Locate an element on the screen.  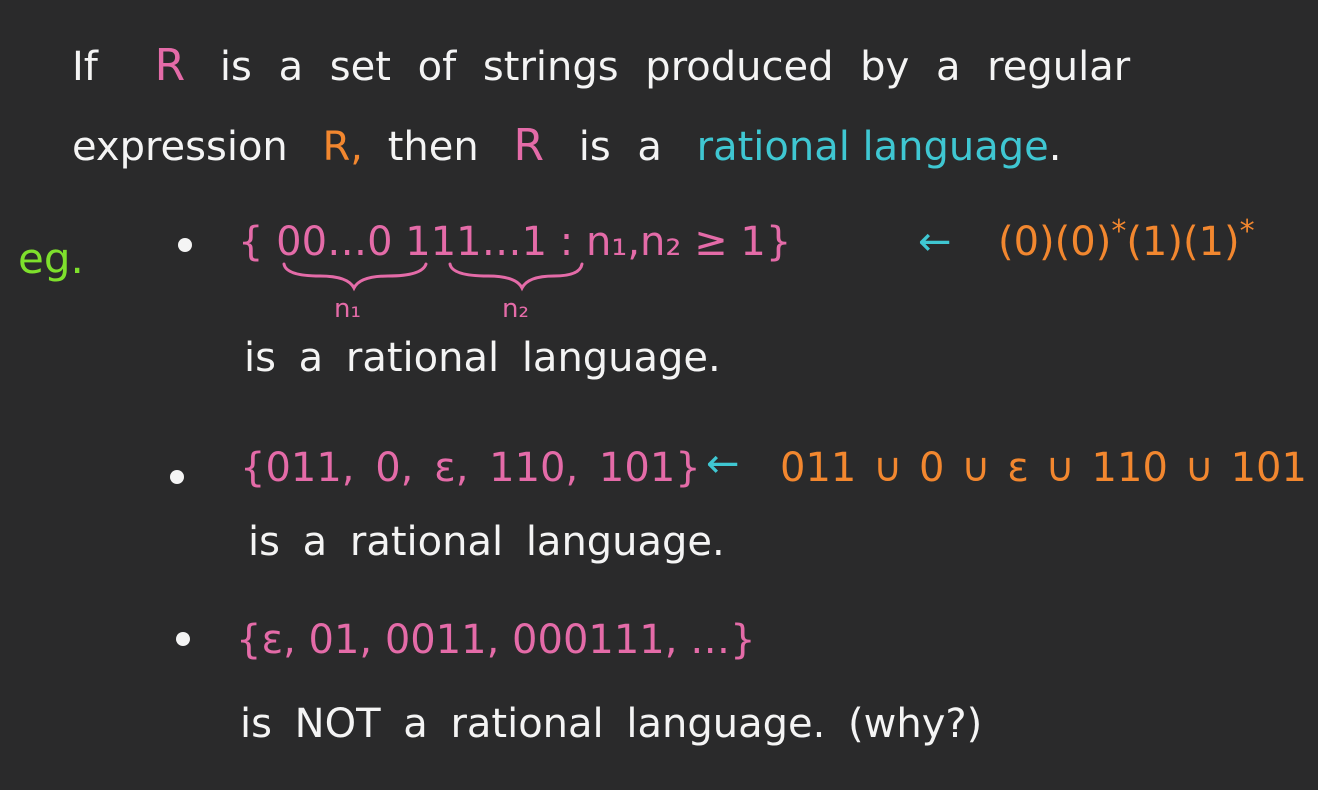
example1-regex-part1: (0)(0) is located at coordinates (1055, 242).